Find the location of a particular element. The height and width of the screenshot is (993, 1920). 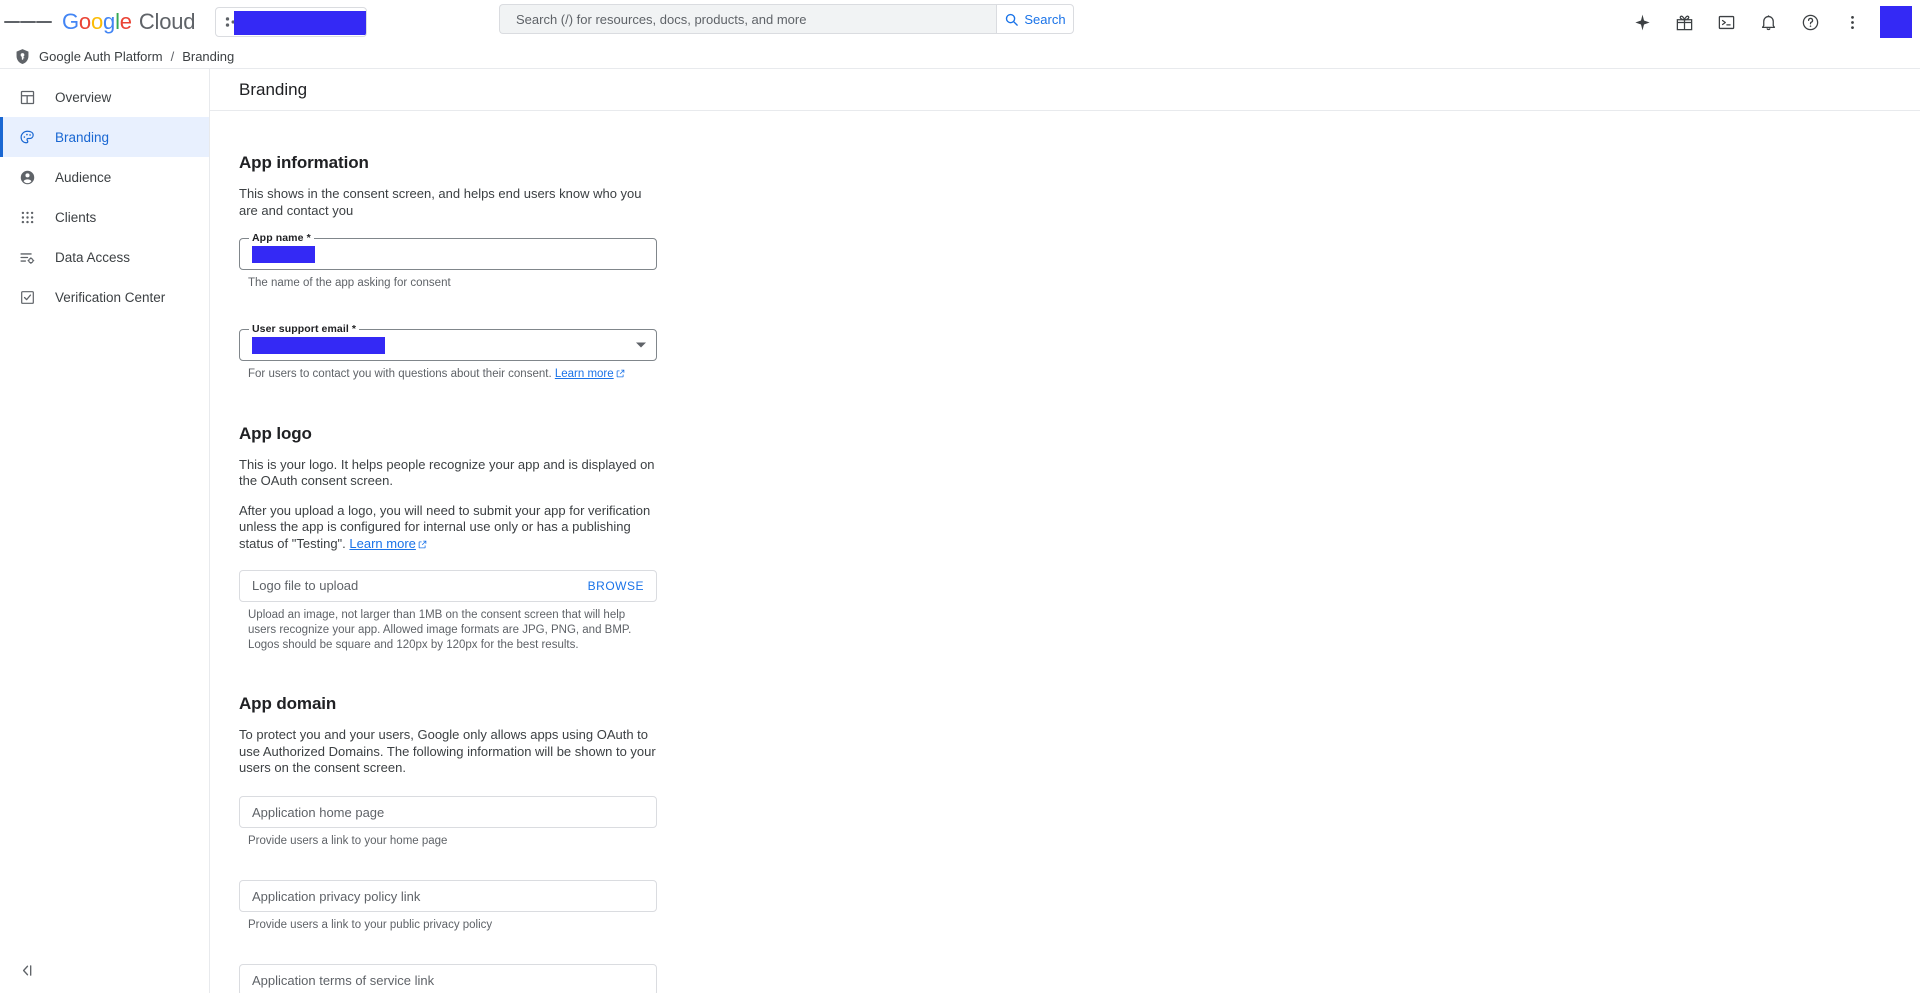

logo-upload-placeholder: Logo file to upload is located at coordinates (305, 586).